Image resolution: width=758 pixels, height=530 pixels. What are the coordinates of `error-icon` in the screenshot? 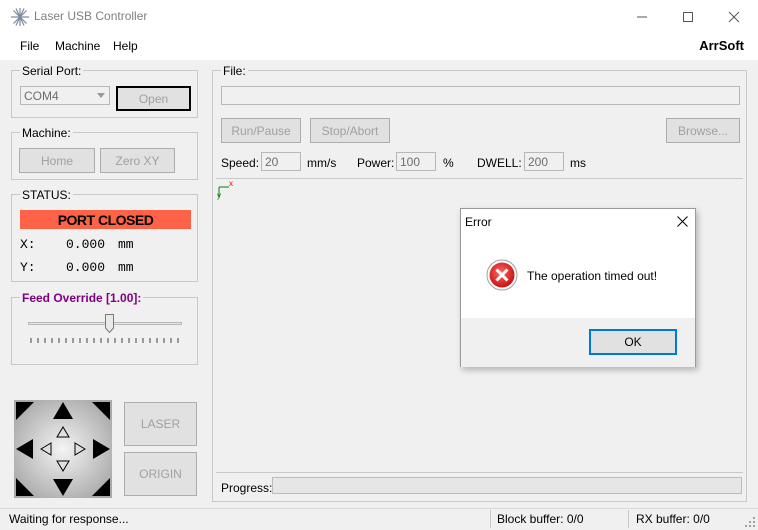 It's located at (502, 275).